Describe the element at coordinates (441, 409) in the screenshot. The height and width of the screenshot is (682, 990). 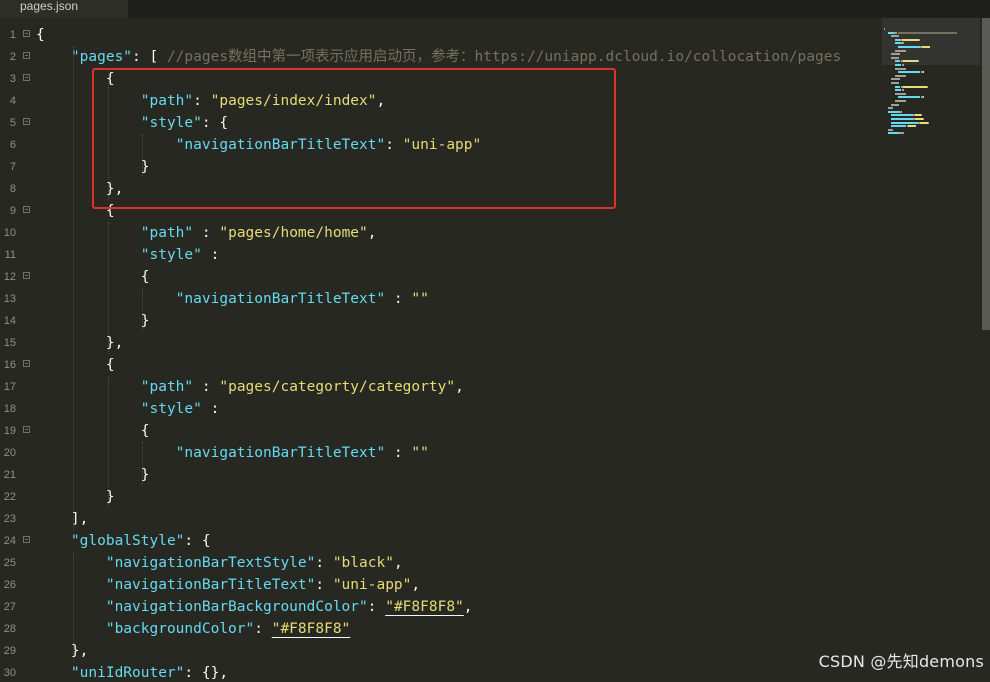
I see `code-line: 18 "style" :` at that location.